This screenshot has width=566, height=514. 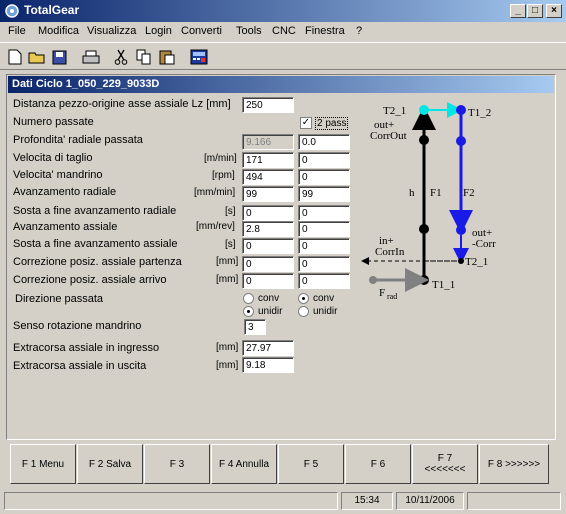 What do you see at coordinates (367, 501) in the screenshot?
I see `status-time: 15:34` at bounding box center [367, 501].